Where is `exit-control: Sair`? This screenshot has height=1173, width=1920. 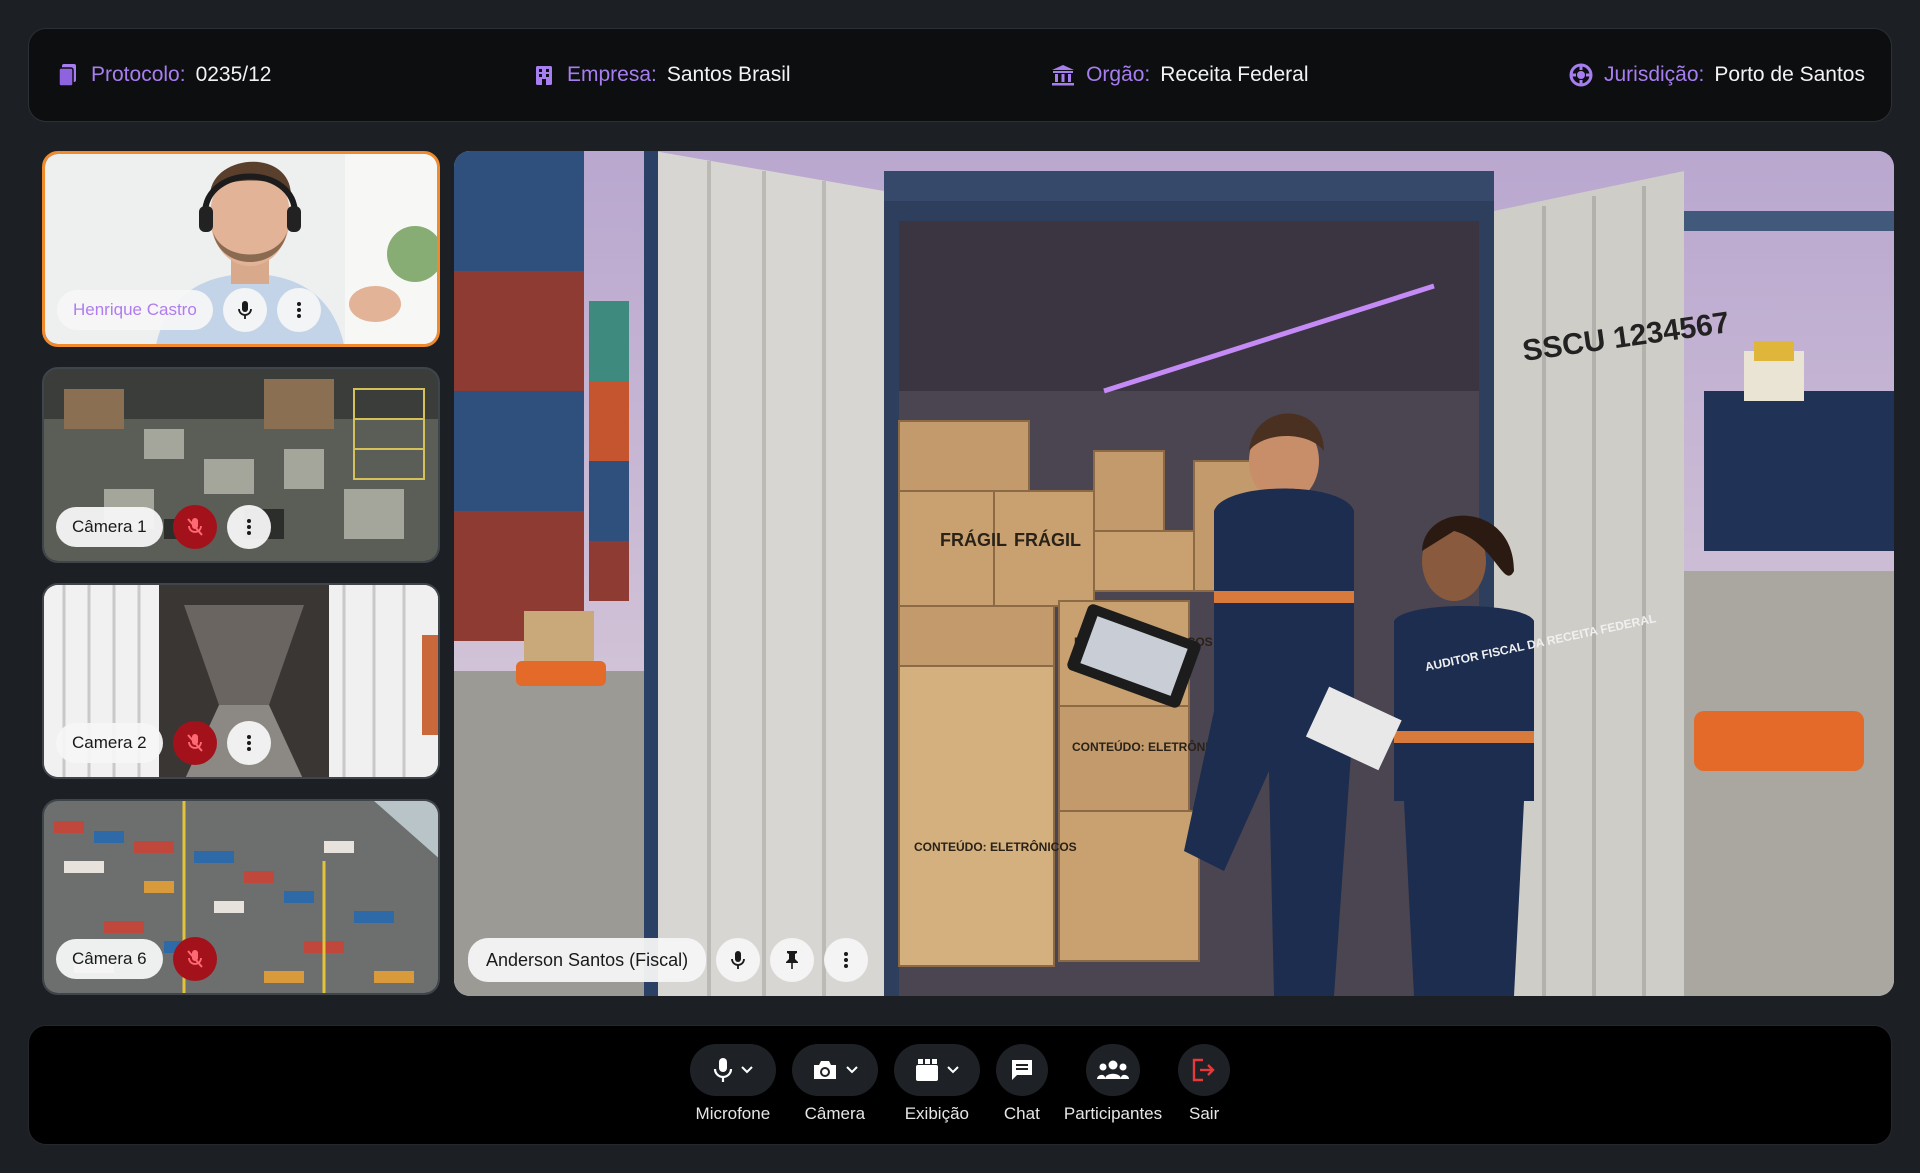 exit-control: Sair is located at coordinates (1204, 1084).